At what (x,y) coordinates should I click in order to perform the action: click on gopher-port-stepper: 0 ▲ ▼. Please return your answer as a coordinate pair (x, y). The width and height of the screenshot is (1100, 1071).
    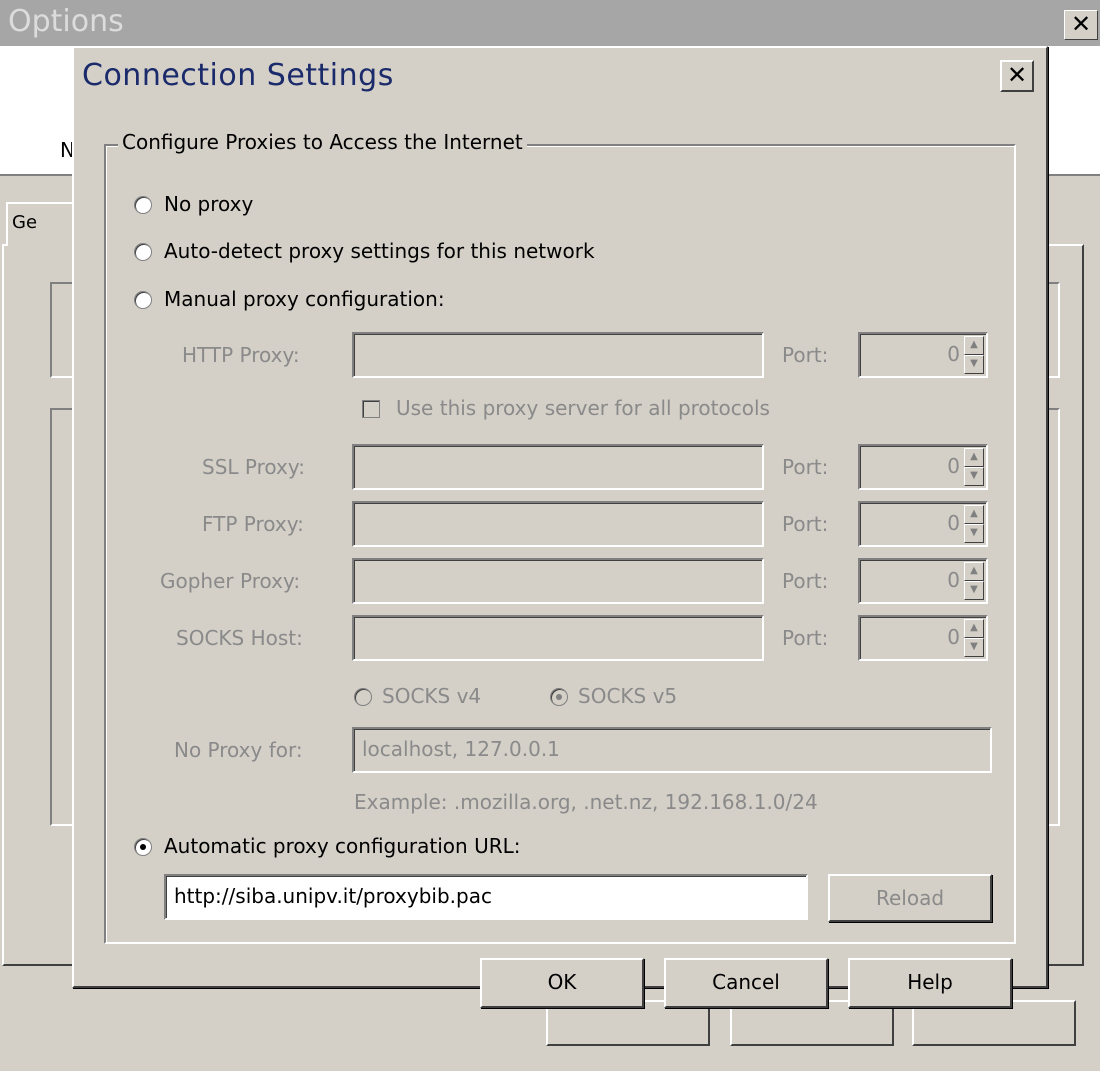
    Looking at the image, I should click on (923, 581).